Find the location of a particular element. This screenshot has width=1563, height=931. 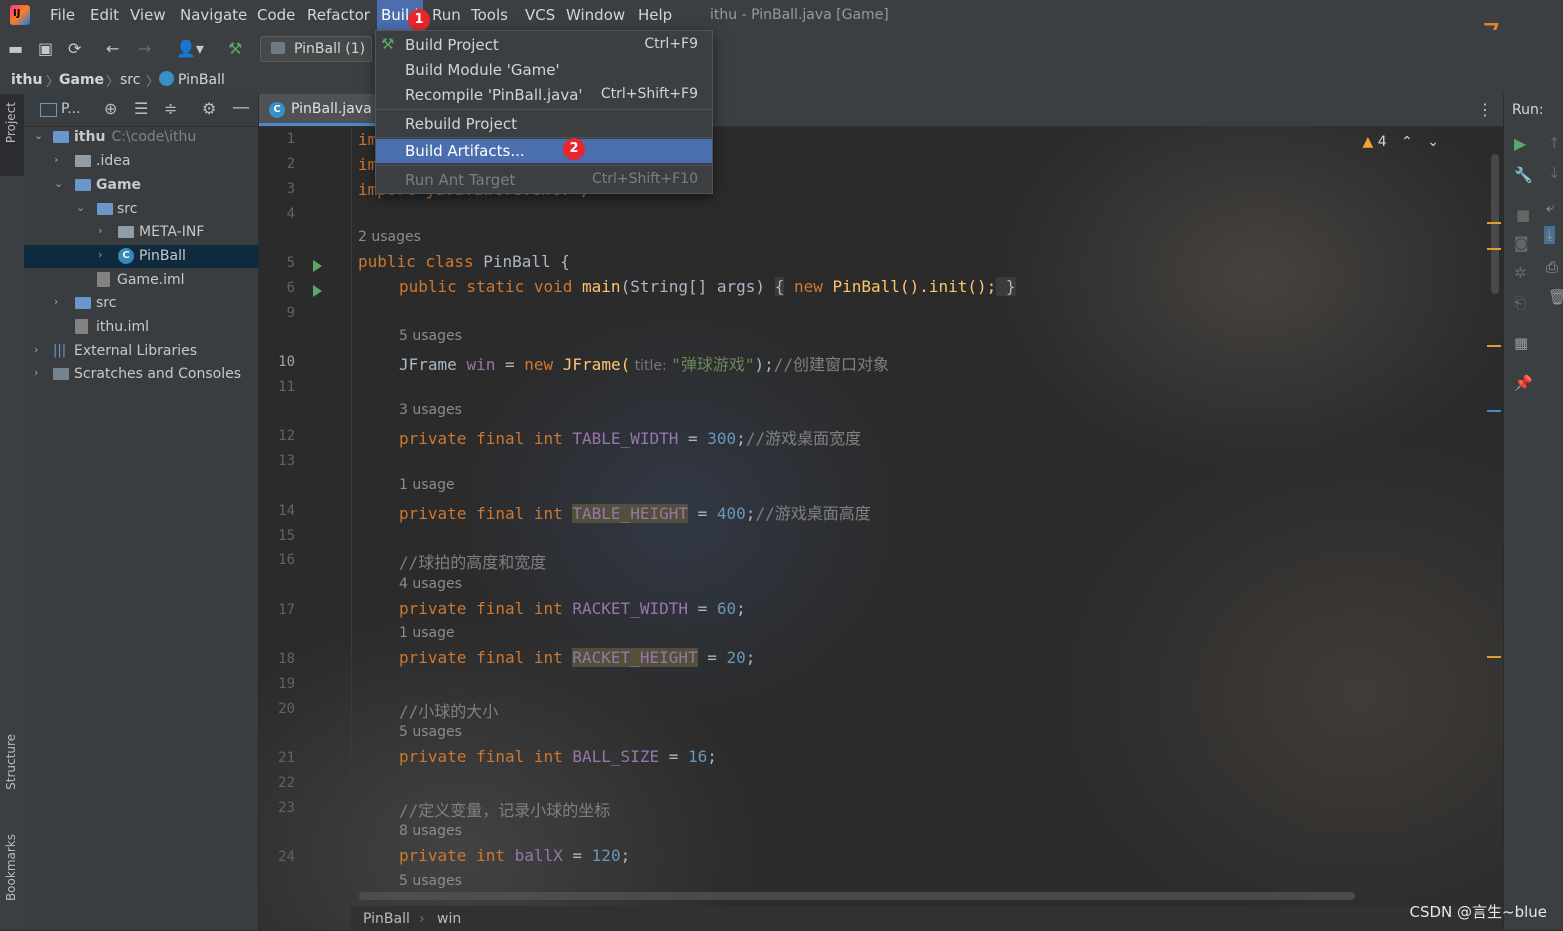

horizontal-scrollbar is located at coordinates (857, 896).